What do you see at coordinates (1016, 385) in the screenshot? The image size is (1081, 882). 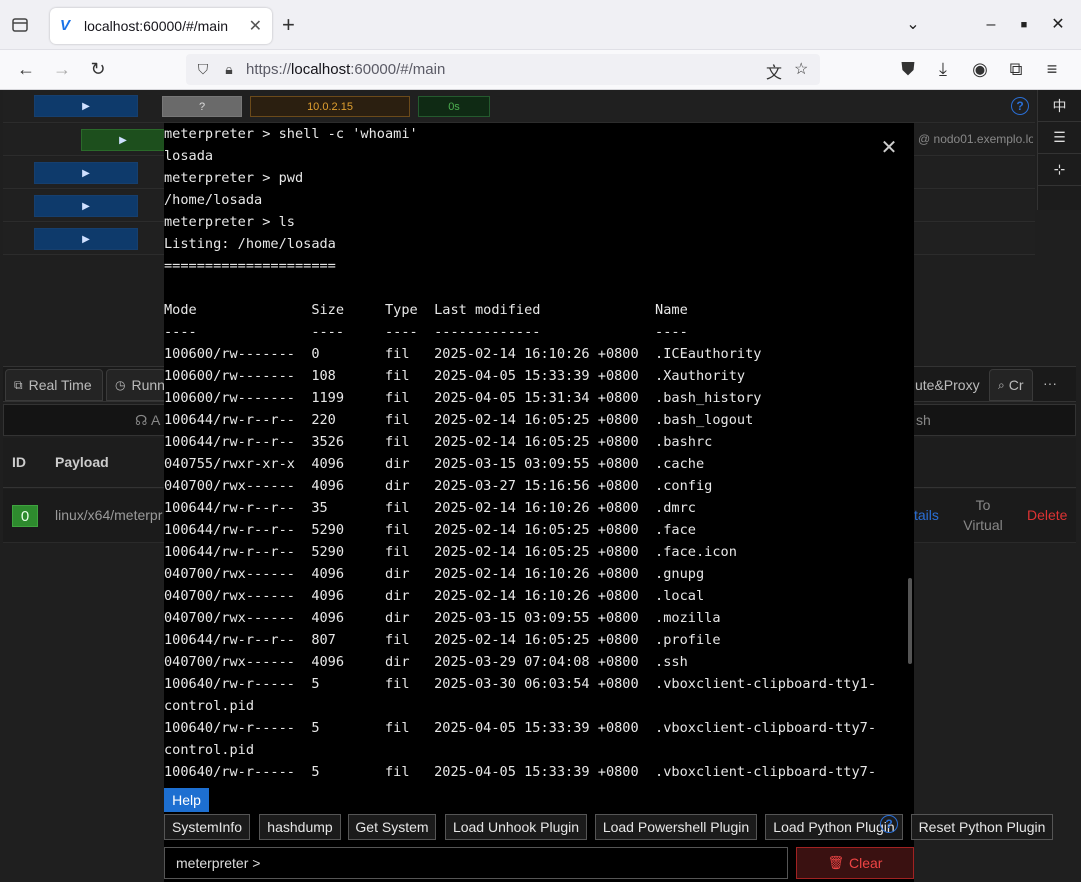 I see `tab-label: Cr` at bounding box center [1016, 385].